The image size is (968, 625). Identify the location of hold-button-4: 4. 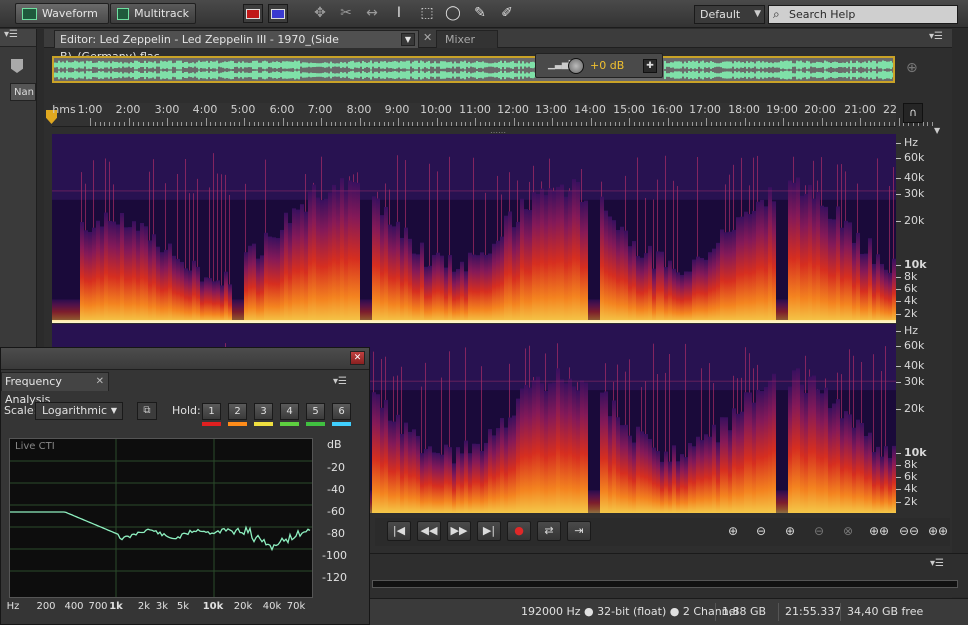
(289, 411).